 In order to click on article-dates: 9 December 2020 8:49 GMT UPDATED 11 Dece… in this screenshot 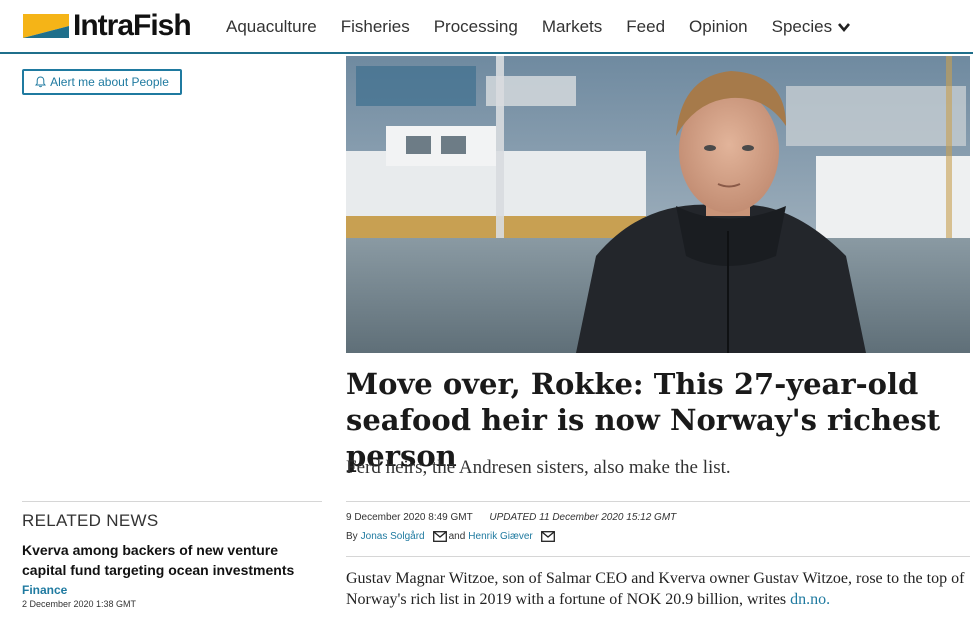, I will do `click(511, 517)`.